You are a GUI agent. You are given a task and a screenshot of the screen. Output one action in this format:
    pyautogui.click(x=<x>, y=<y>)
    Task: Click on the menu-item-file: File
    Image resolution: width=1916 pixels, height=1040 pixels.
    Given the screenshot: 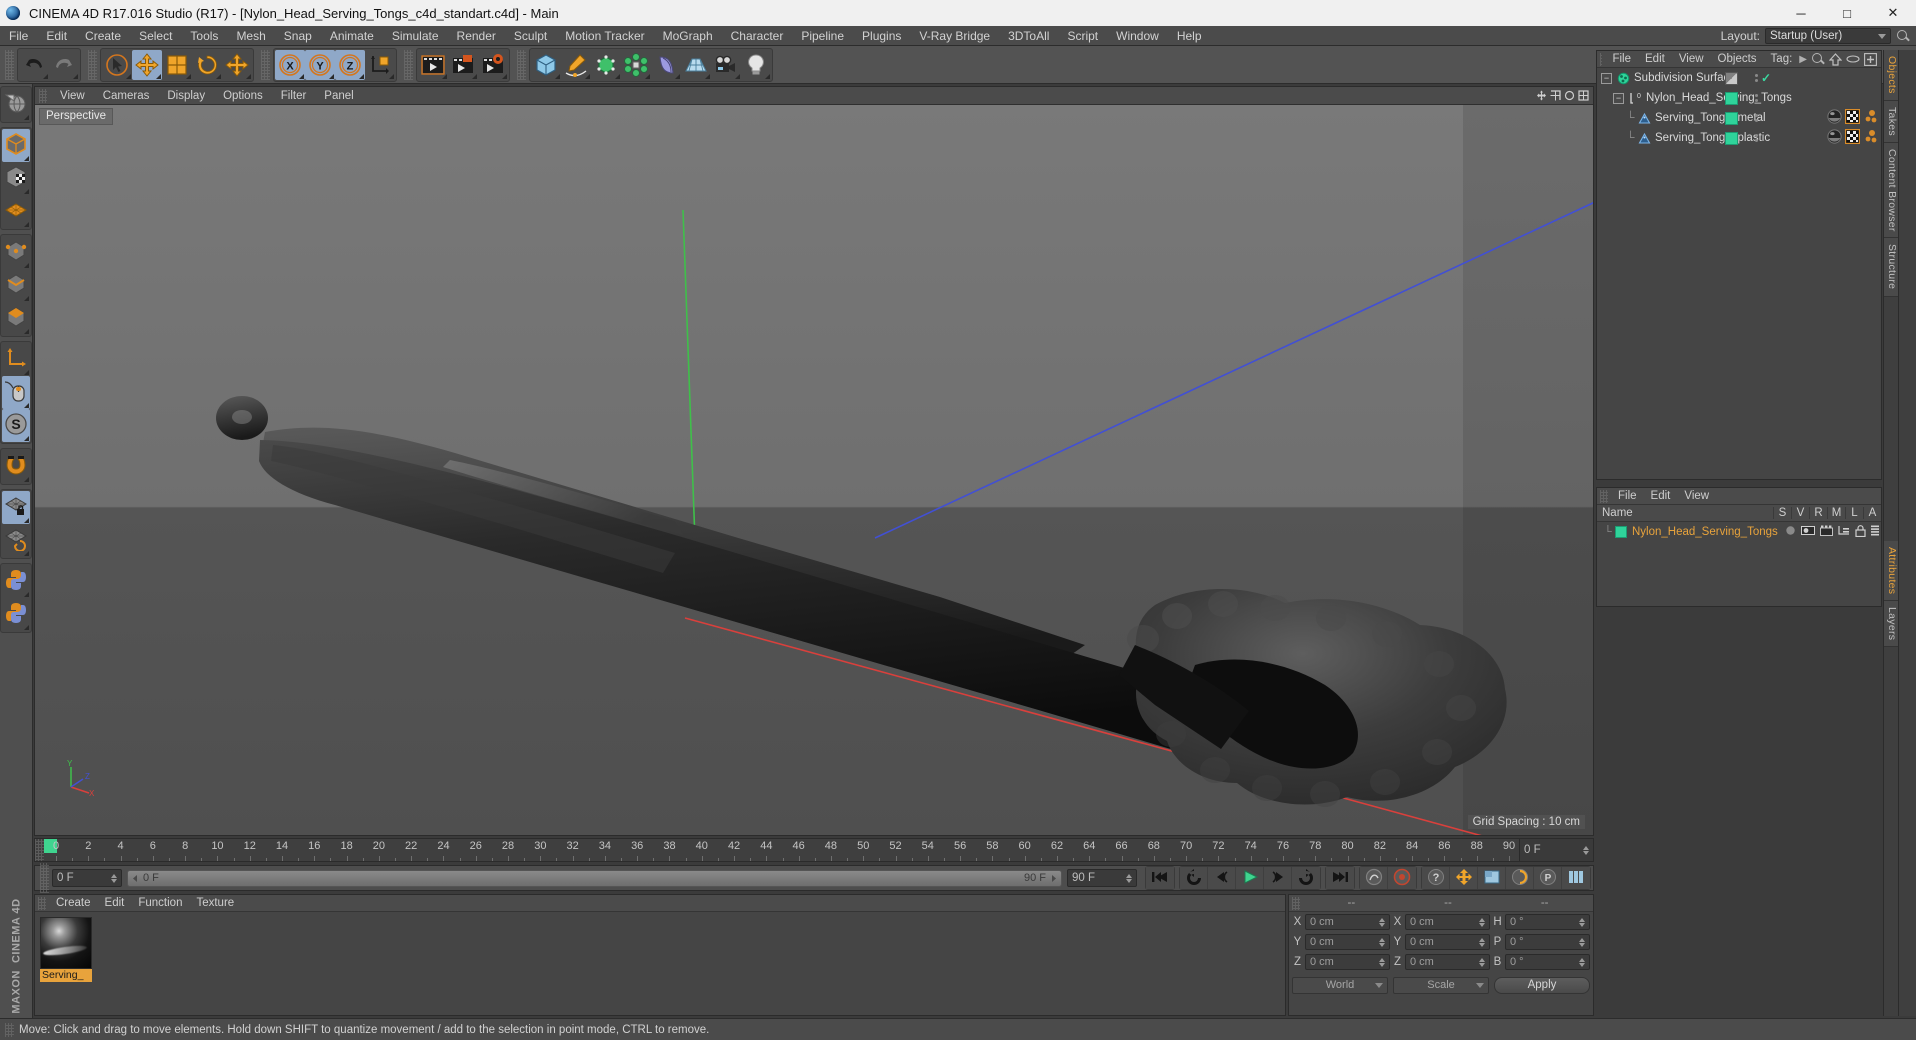 What is the action you would take?
    pyautogui.click(x=18, y=36)
    